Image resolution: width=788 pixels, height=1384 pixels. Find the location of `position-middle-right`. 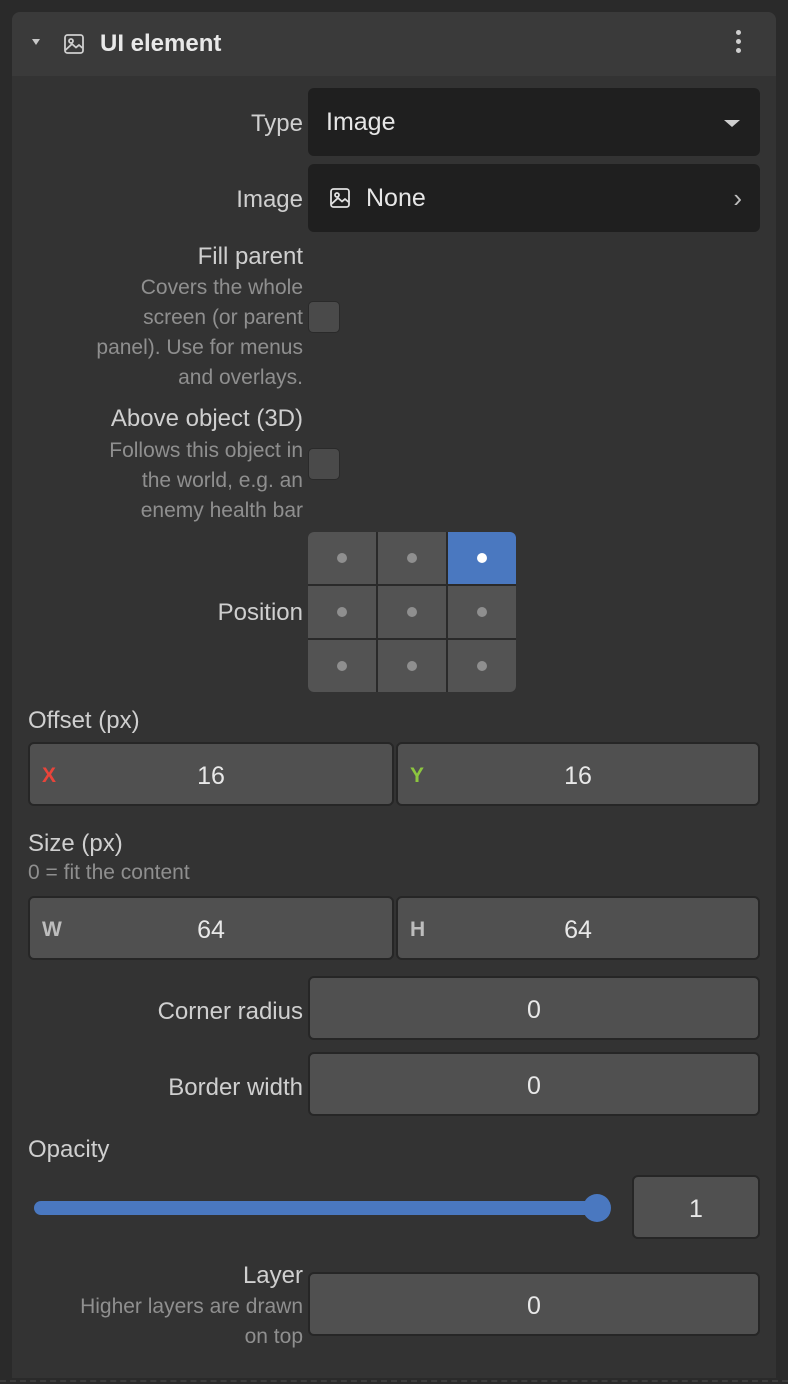

position-middle-right is located at coordinates (482, 612).